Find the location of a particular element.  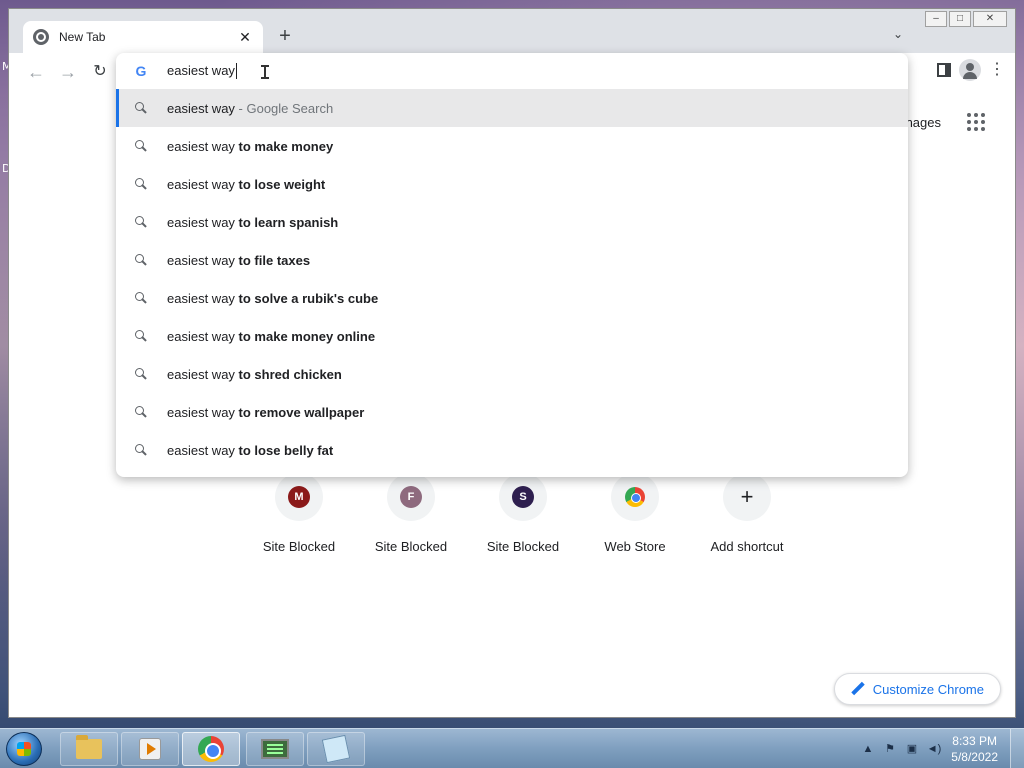

tab-close-icon: ✕ is located at coordinates (245, 37).